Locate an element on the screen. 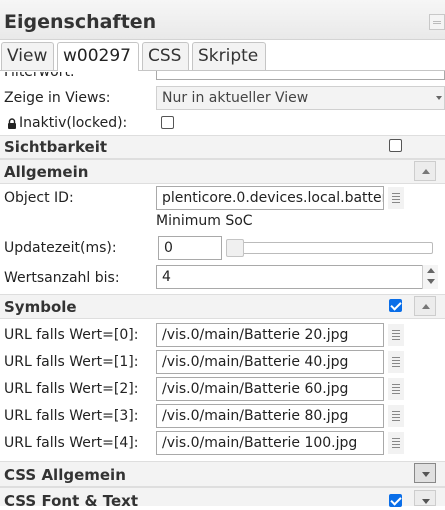  symbol-url-label: URL falls Wert=[3]: is located at coordinates (71, 416).